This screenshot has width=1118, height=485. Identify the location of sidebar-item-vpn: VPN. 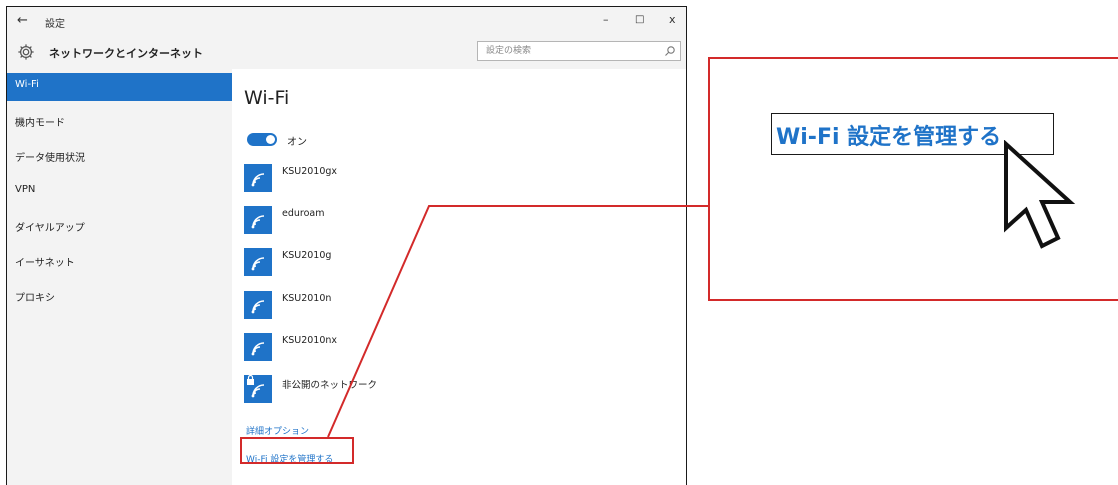
(119, 192).